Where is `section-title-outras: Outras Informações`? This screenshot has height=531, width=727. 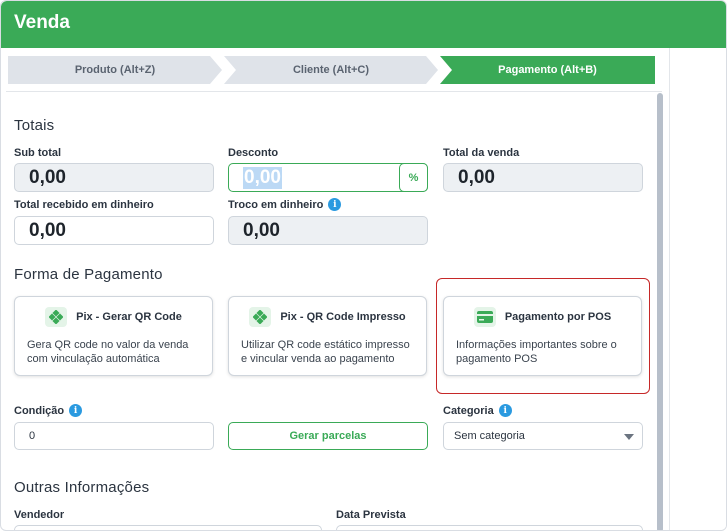 section-title-outras: Outras Informações is located at coordinates (82, 487).